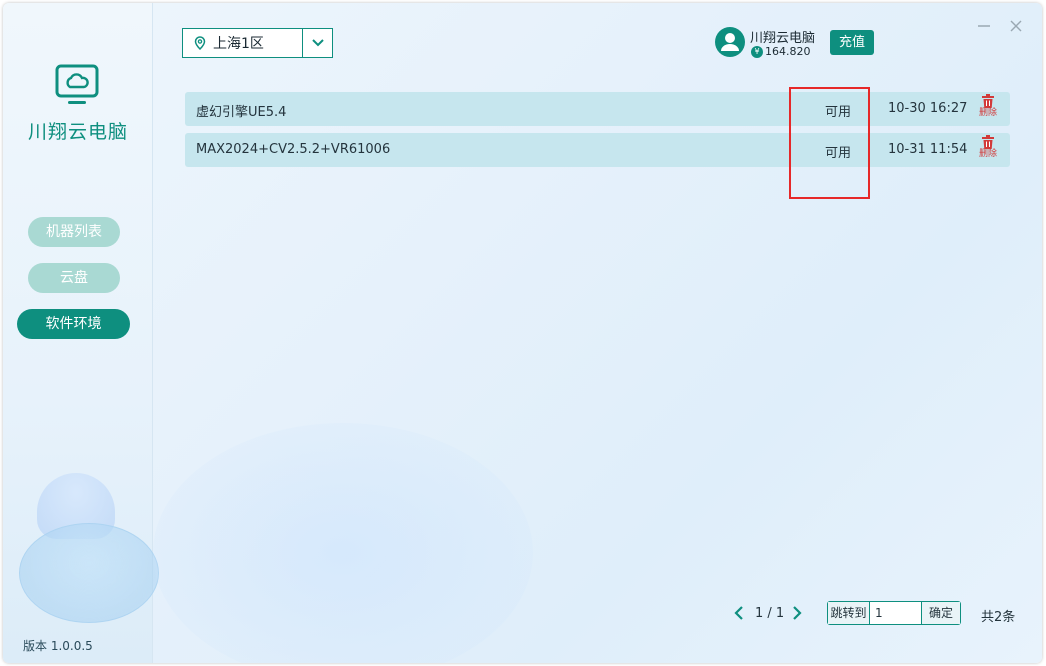 The image size is (1046, 666). What do you see at coordinates (73, 324) in the screenshot?
I see `nav-software-env: 软件环境` at bounding box center [73, 324].